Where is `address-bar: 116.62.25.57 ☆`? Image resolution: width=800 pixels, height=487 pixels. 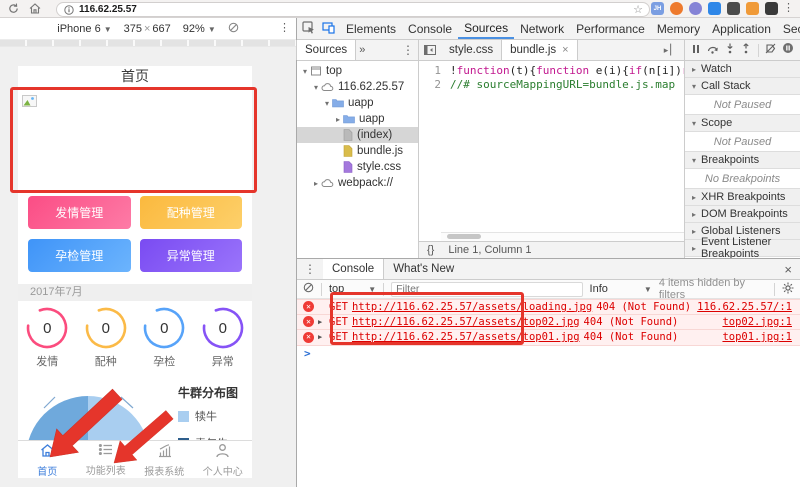
address-bar: 116.62.25.57 ☆ is located at coordinates (353, 9).